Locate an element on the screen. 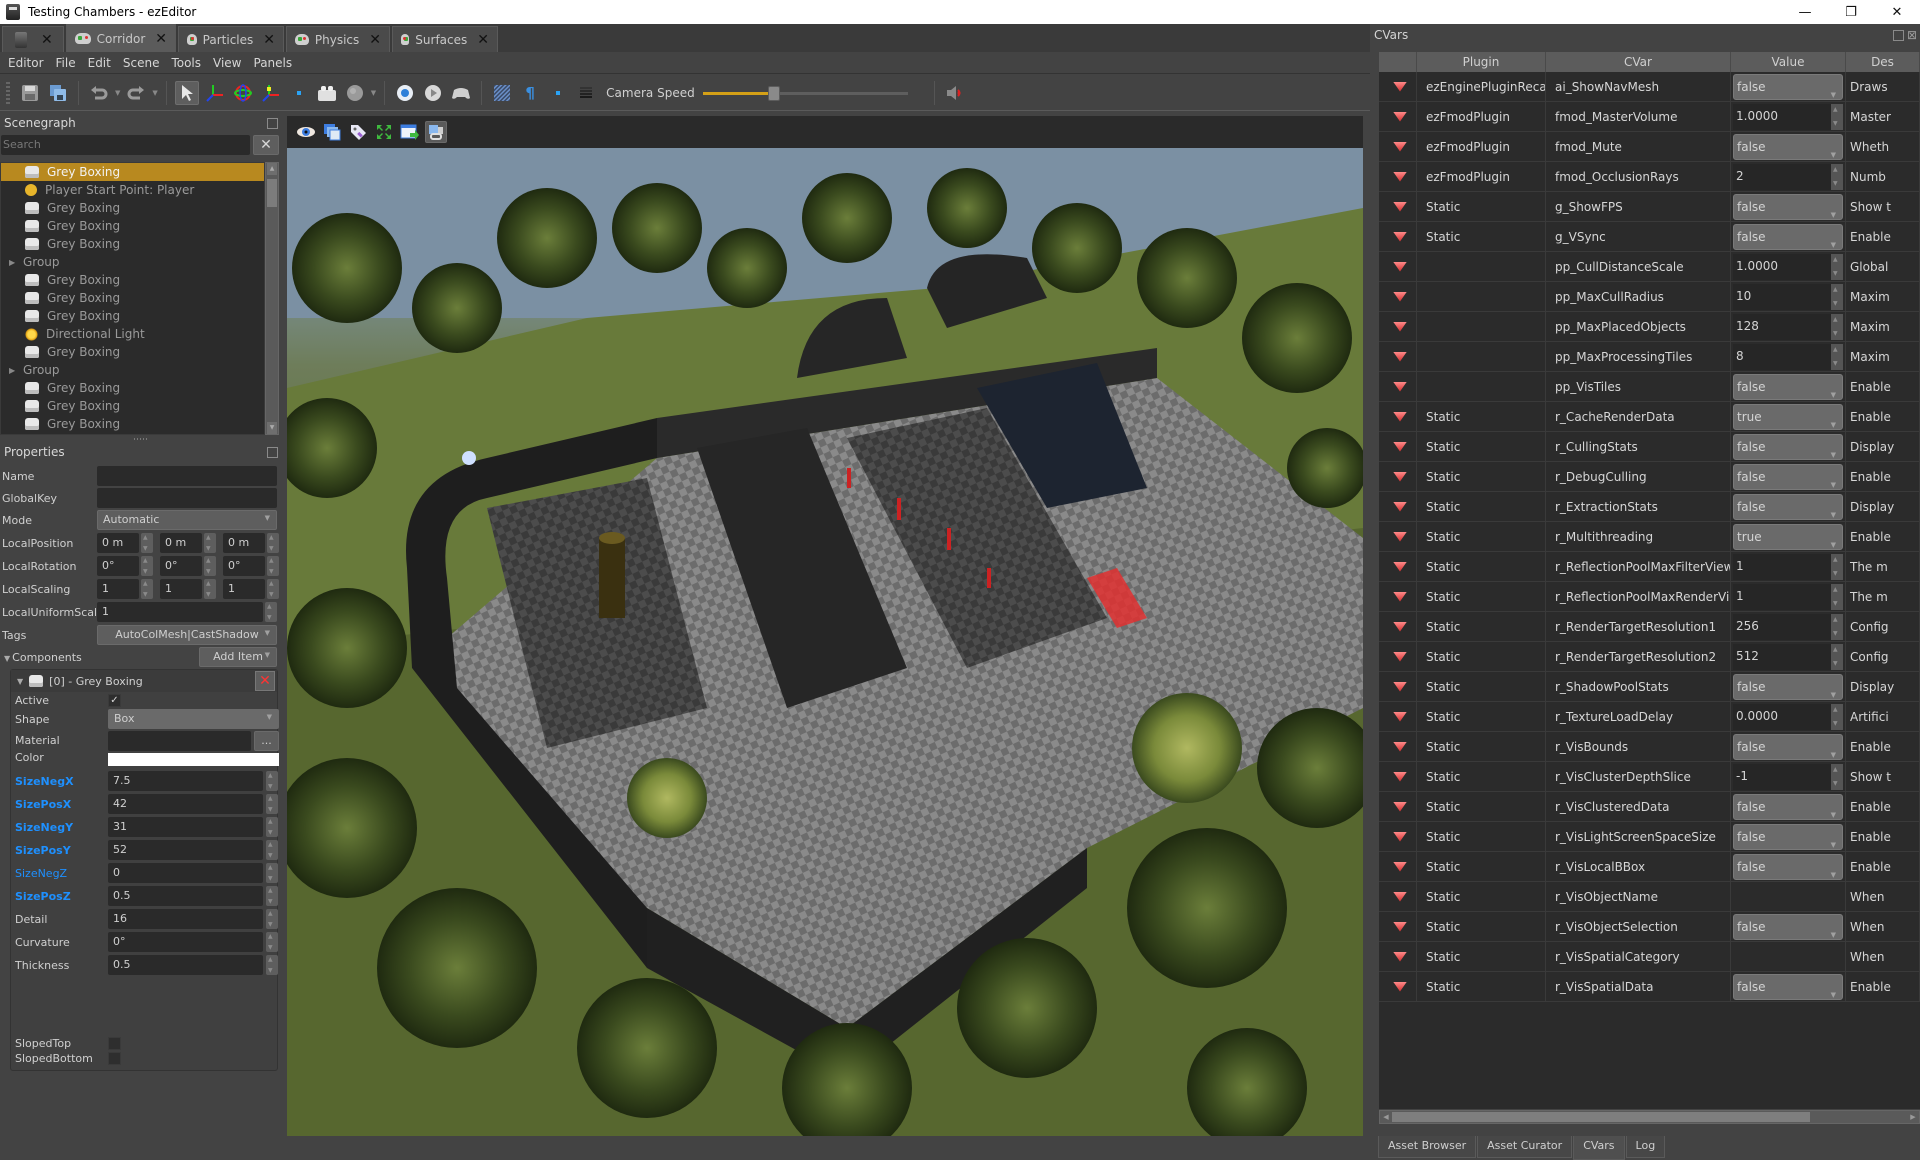 The image size is (1920, 1160). scroll-down-icon: ▼ is located at coordinates (272, 428).